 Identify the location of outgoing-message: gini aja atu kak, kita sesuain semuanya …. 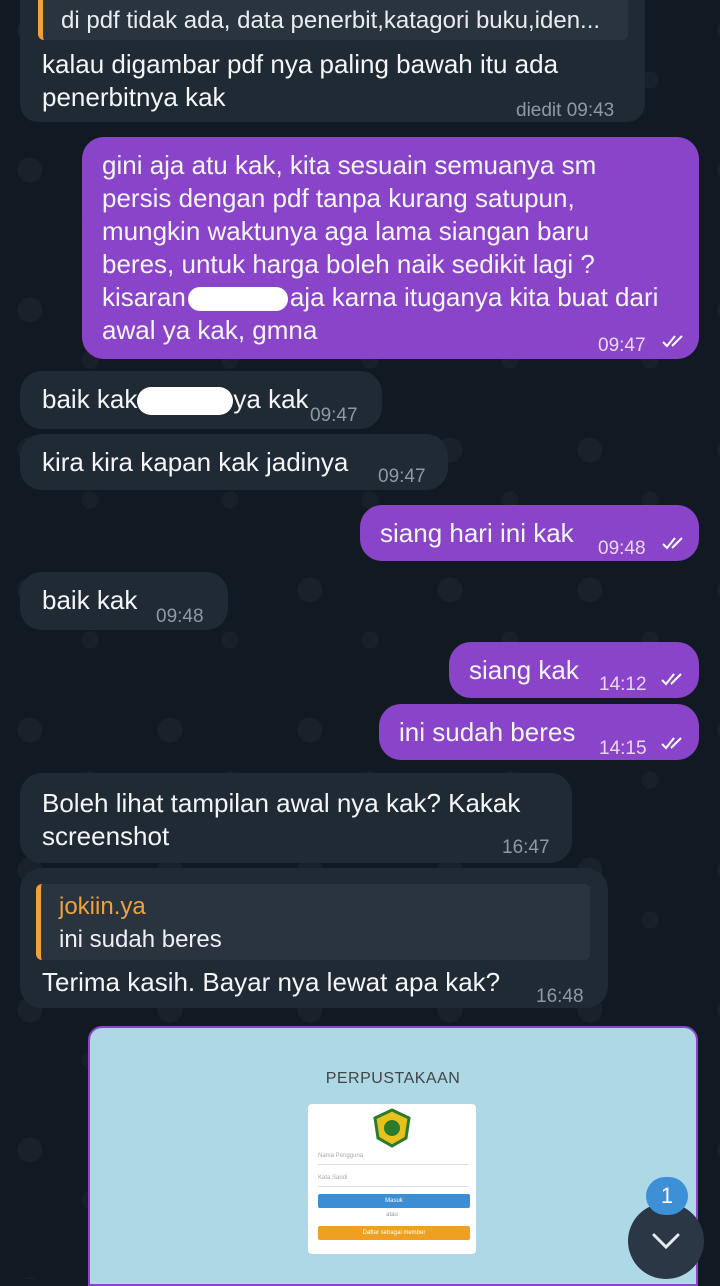
(390, 248).